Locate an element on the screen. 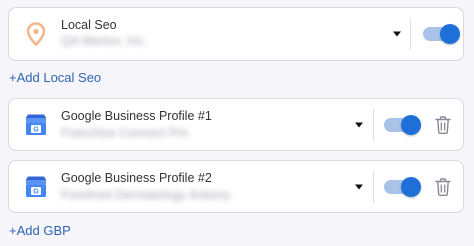 The width and height of the screenshot is (474, 246). gbp-1-toggle is located at coordinates (402, 124).